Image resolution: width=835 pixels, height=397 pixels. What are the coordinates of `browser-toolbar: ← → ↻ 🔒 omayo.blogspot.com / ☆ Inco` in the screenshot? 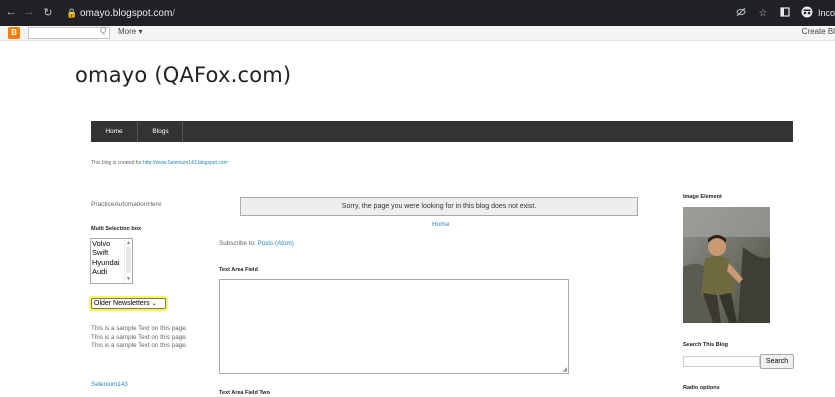 It's located at (417, 13).